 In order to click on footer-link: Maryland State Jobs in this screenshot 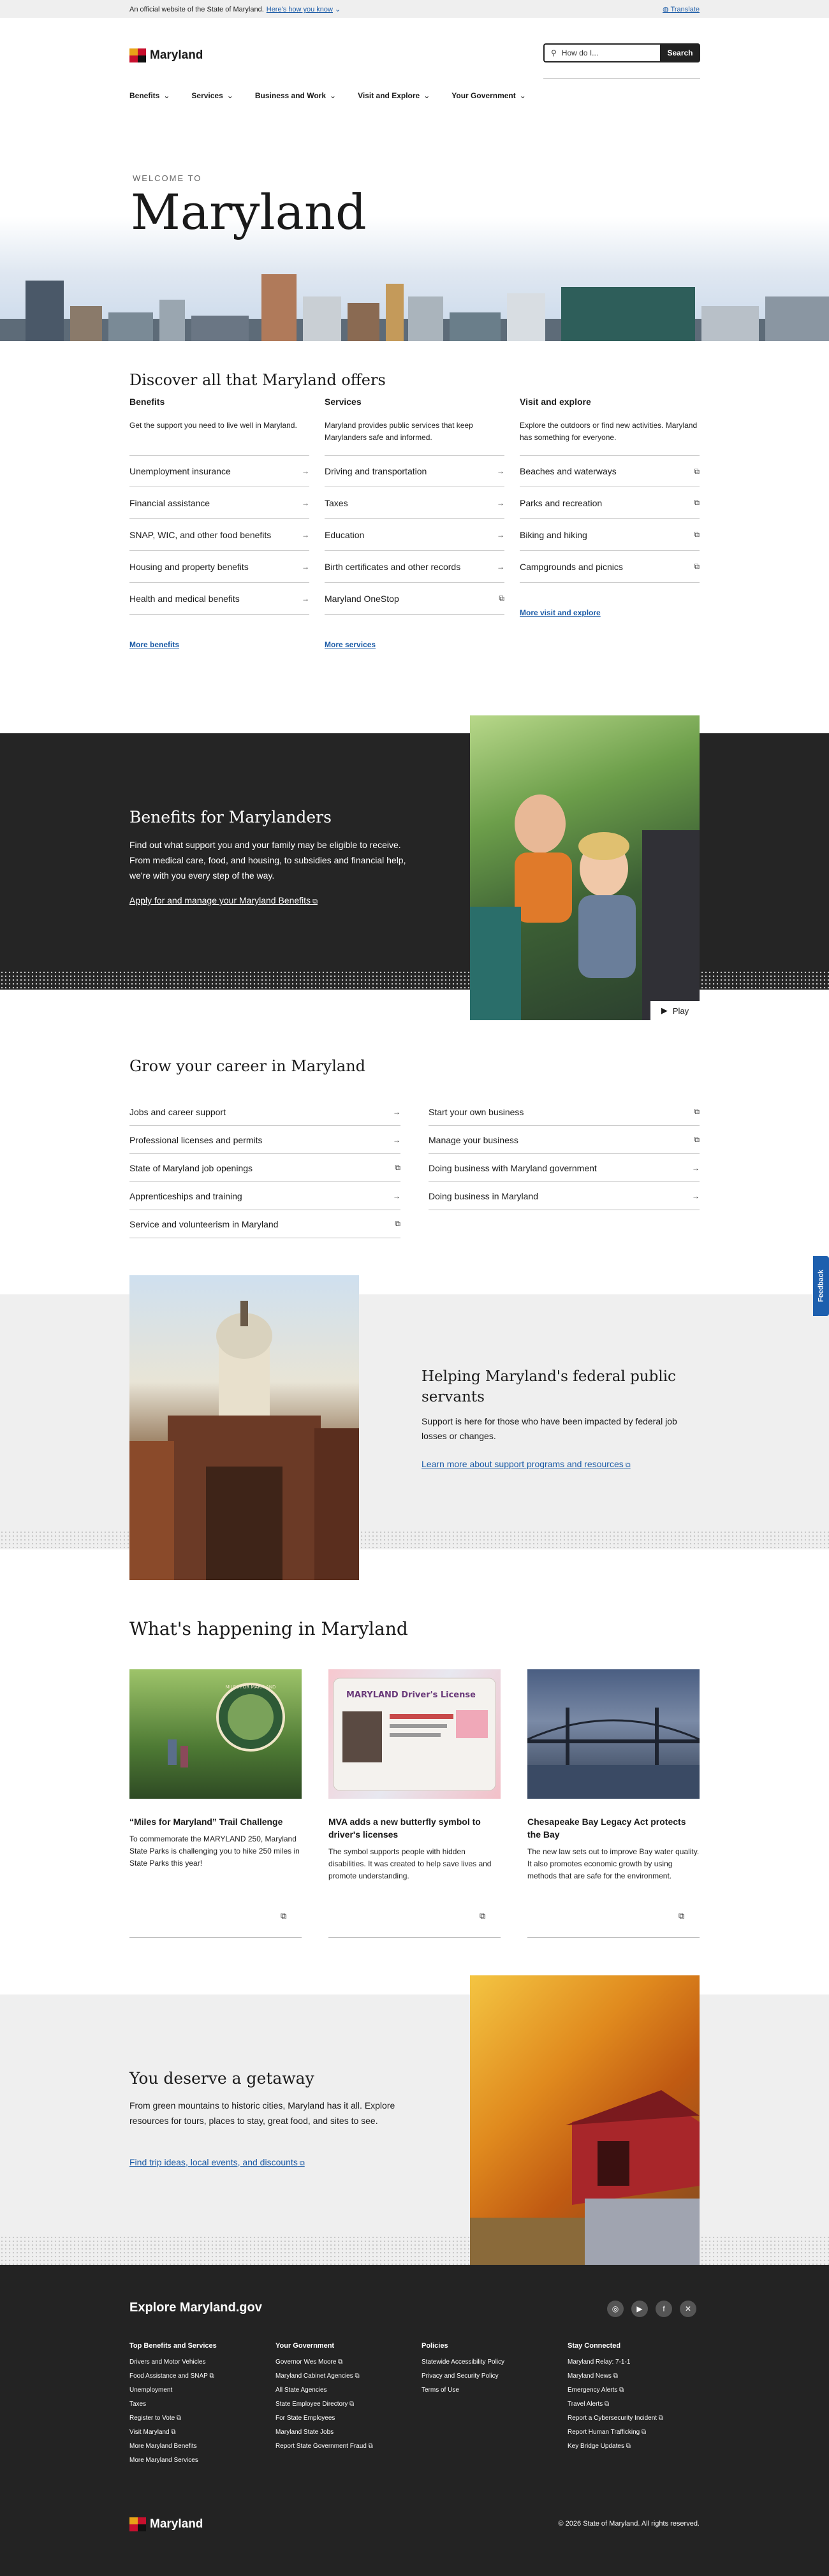, I will do `click(345, 2433)`.